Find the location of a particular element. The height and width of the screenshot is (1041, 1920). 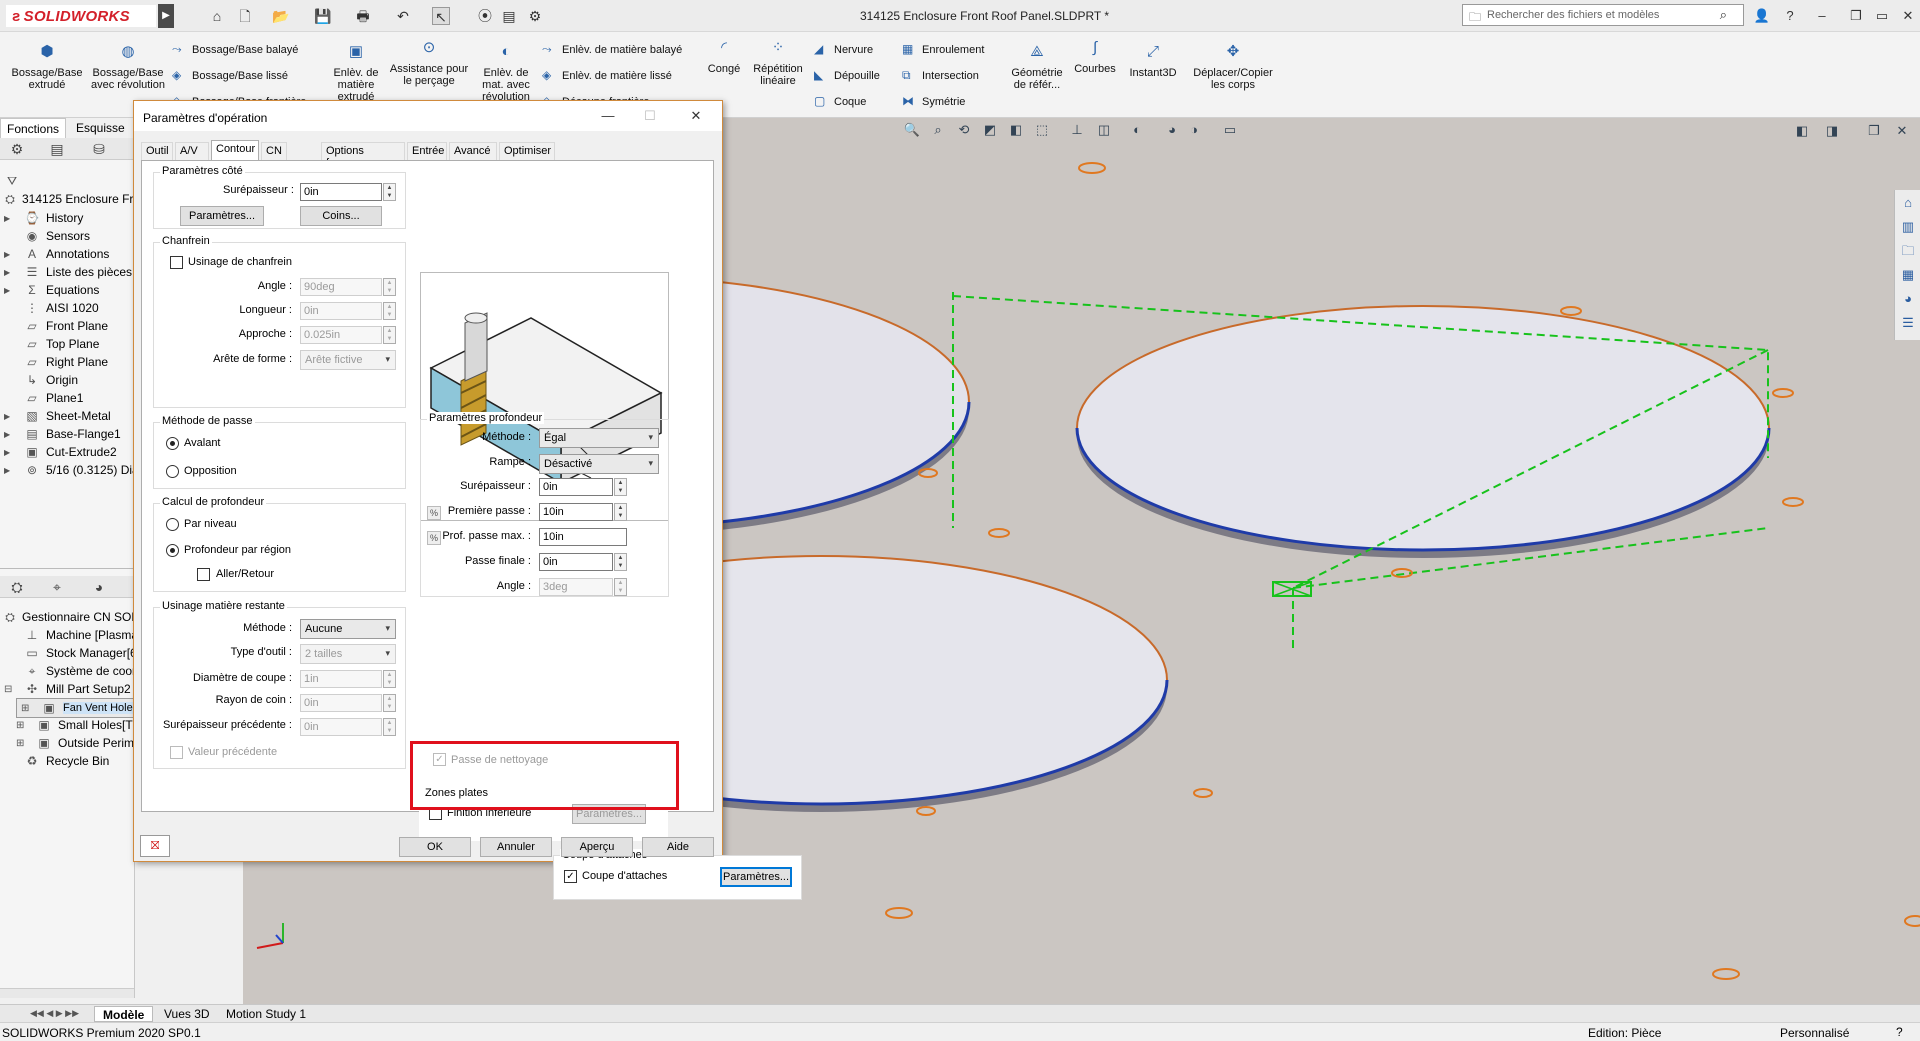

side-allowance-spinner: ▲ ▼ is located at coordinates (389, 192).